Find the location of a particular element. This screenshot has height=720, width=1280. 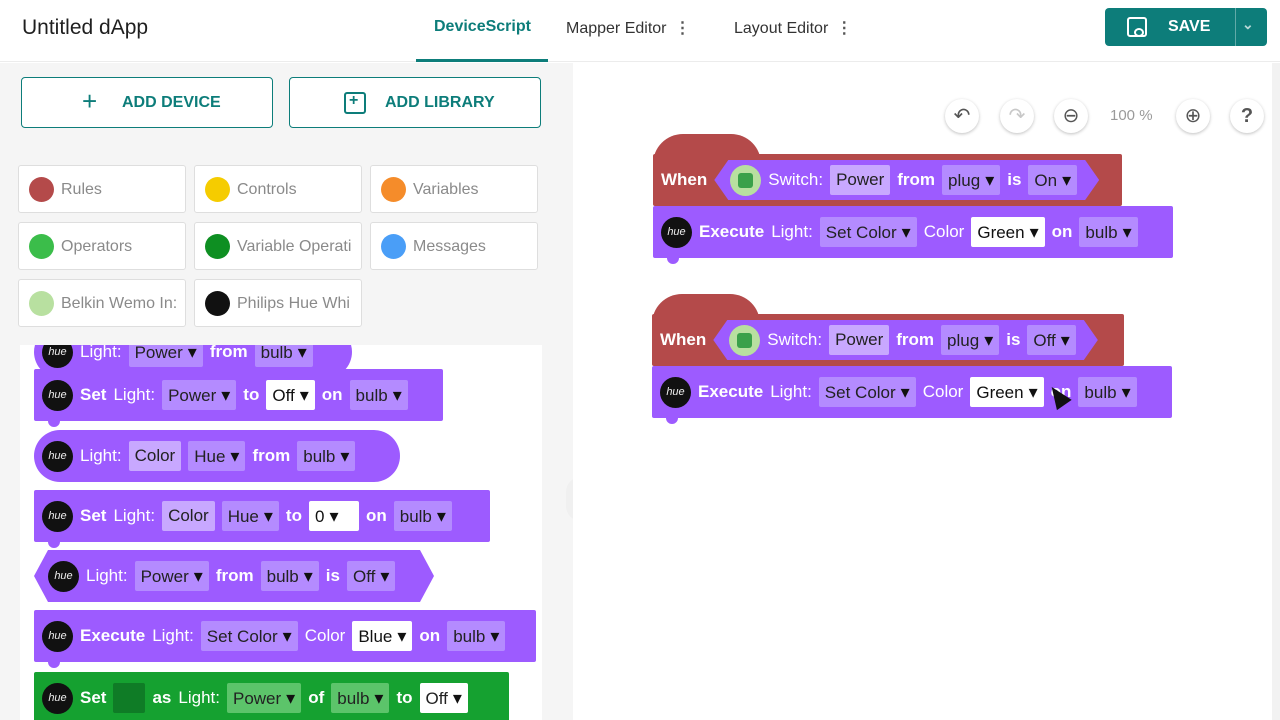

add-library-icon is located at coordinates (355, 103).